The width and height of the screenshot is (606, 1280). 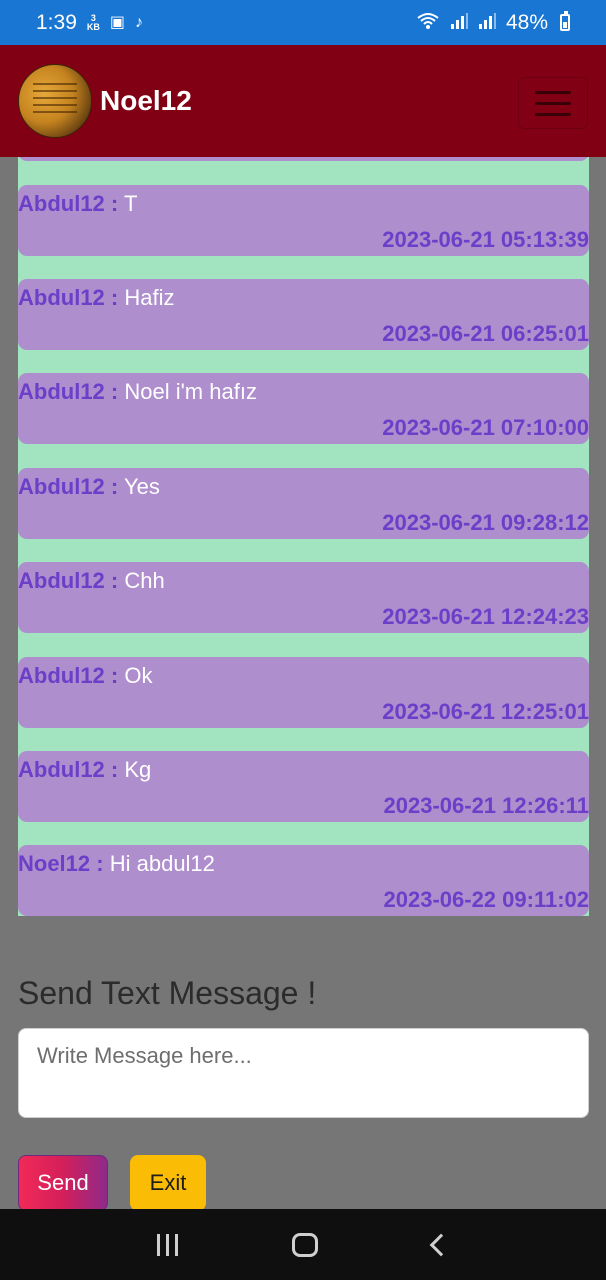 What do you see at coordinates (303, 597) in the screenshot?
I see `message-item: Abdul12 : Chh 2023-06-21 12:24:23` at bounding box center [303, 597].